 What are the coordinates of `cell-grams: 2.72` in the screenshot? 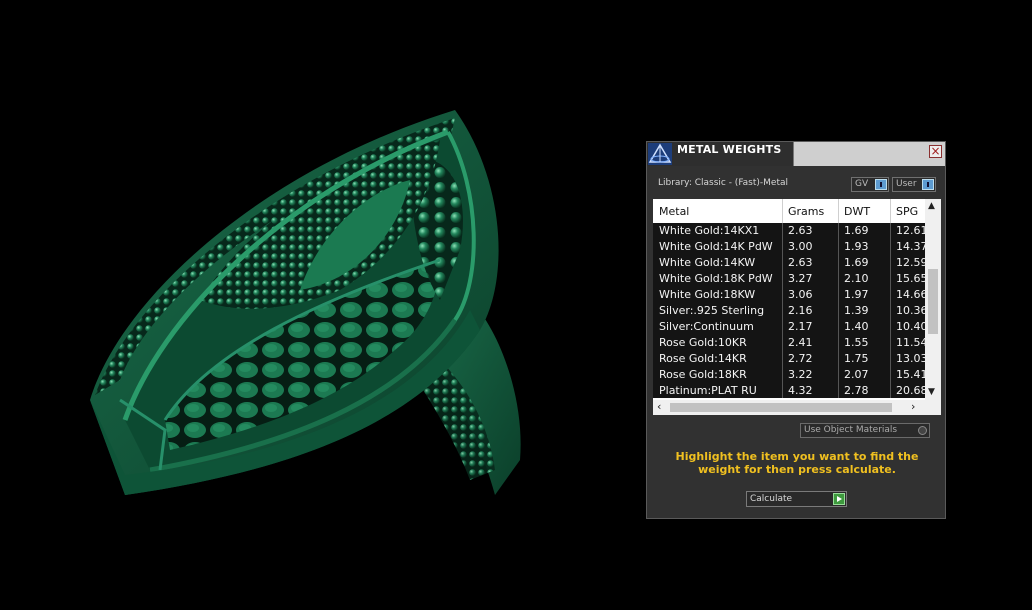 It's located at (800, 358).